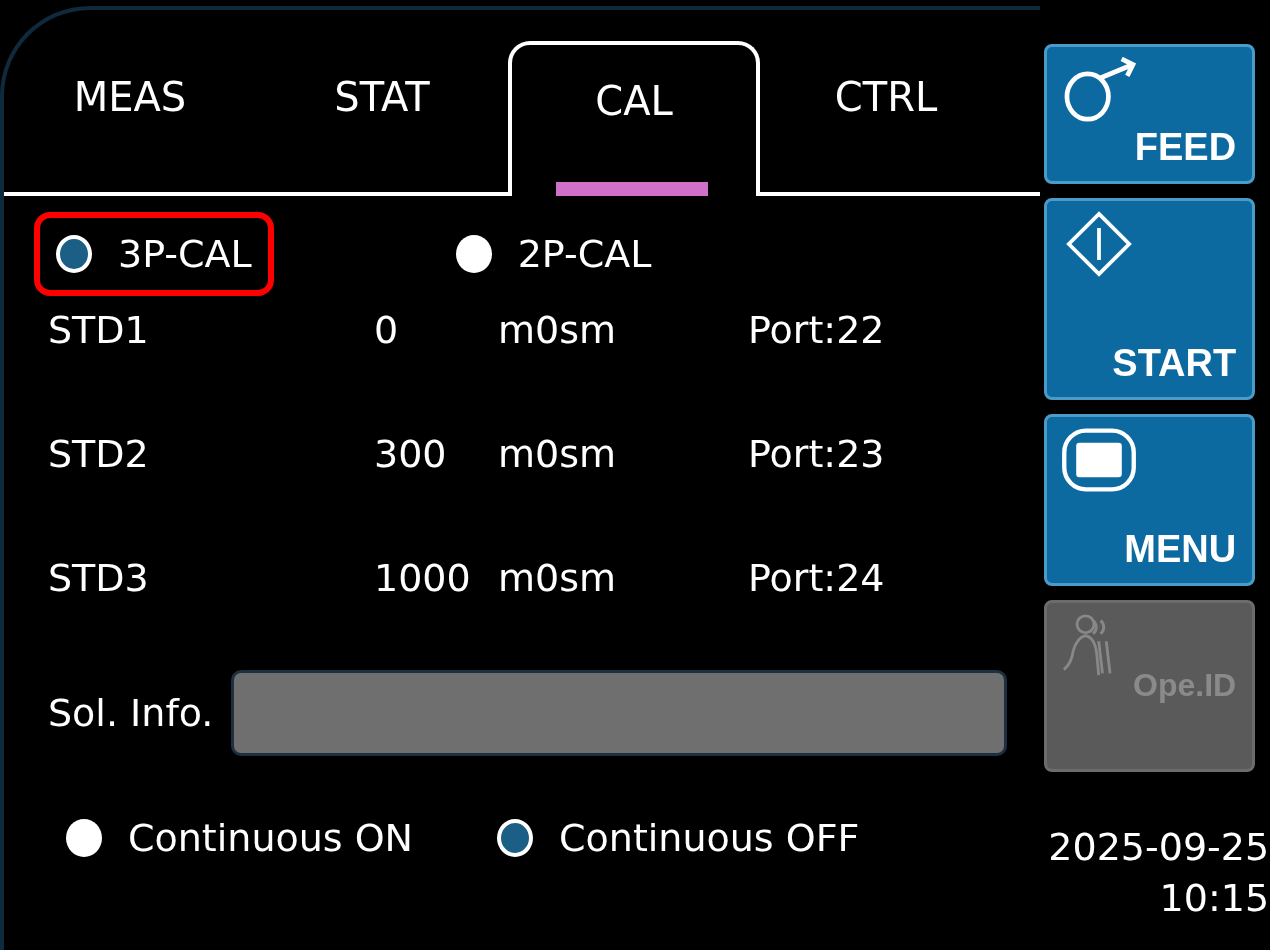  Describe the element at coordinates (423, 578) in the screenshot. I see `standard-value: 1000` at that location.